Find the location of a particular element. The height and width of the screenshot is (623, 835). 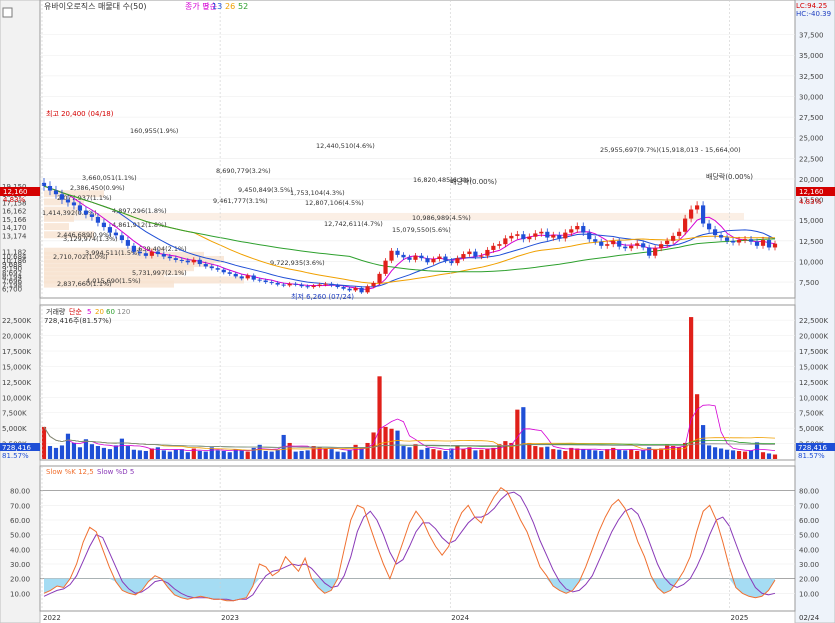

price-tick-right: 30,000 is located at coordinates (811, 97).